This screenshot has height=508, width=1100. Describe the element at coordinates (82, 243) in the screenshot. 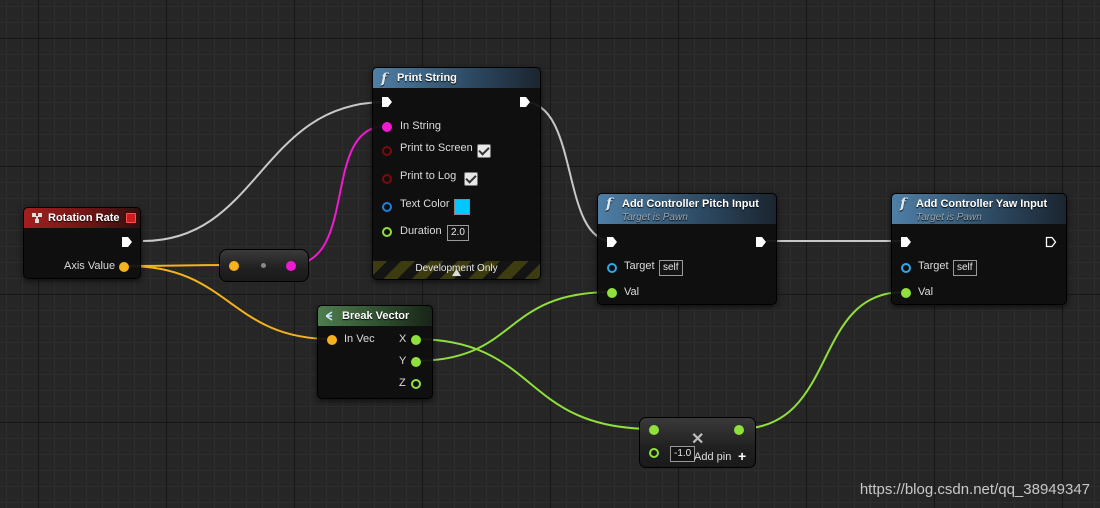

I see `rotation-rate-node: Rotation Rate Axis Value` at that location.